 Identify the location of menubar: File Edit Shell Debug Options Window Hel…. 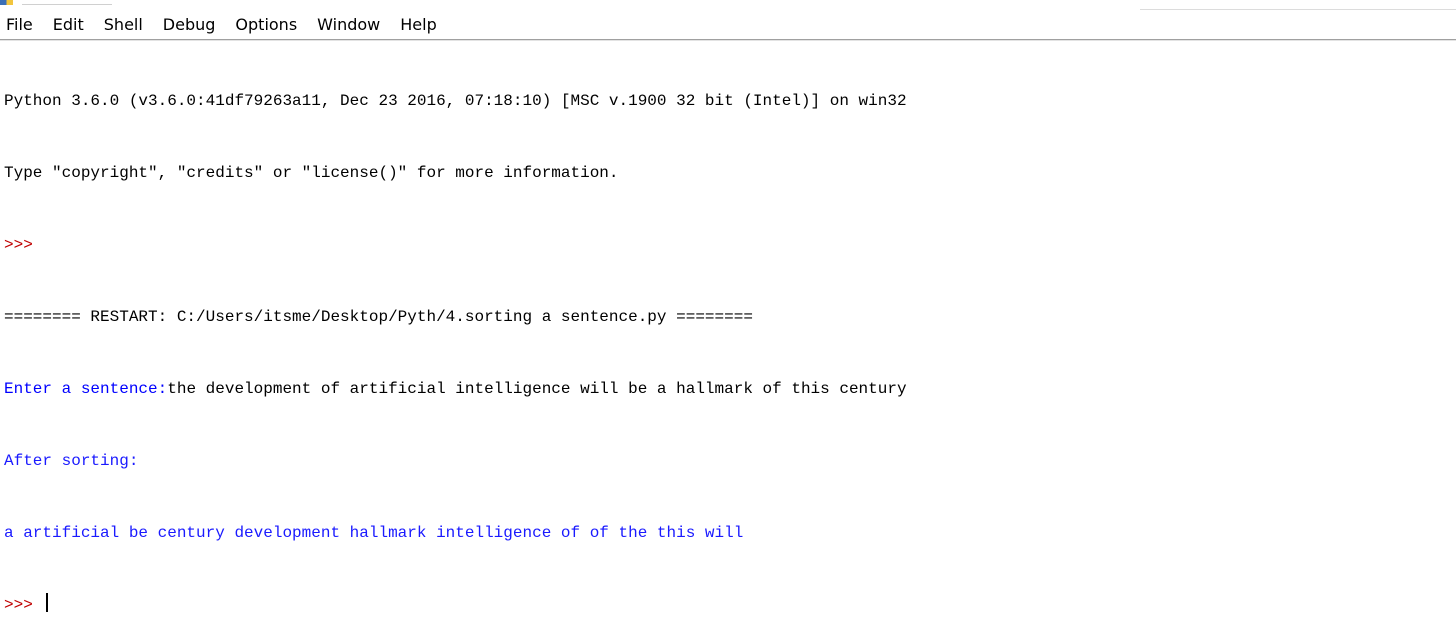
(728, 24).